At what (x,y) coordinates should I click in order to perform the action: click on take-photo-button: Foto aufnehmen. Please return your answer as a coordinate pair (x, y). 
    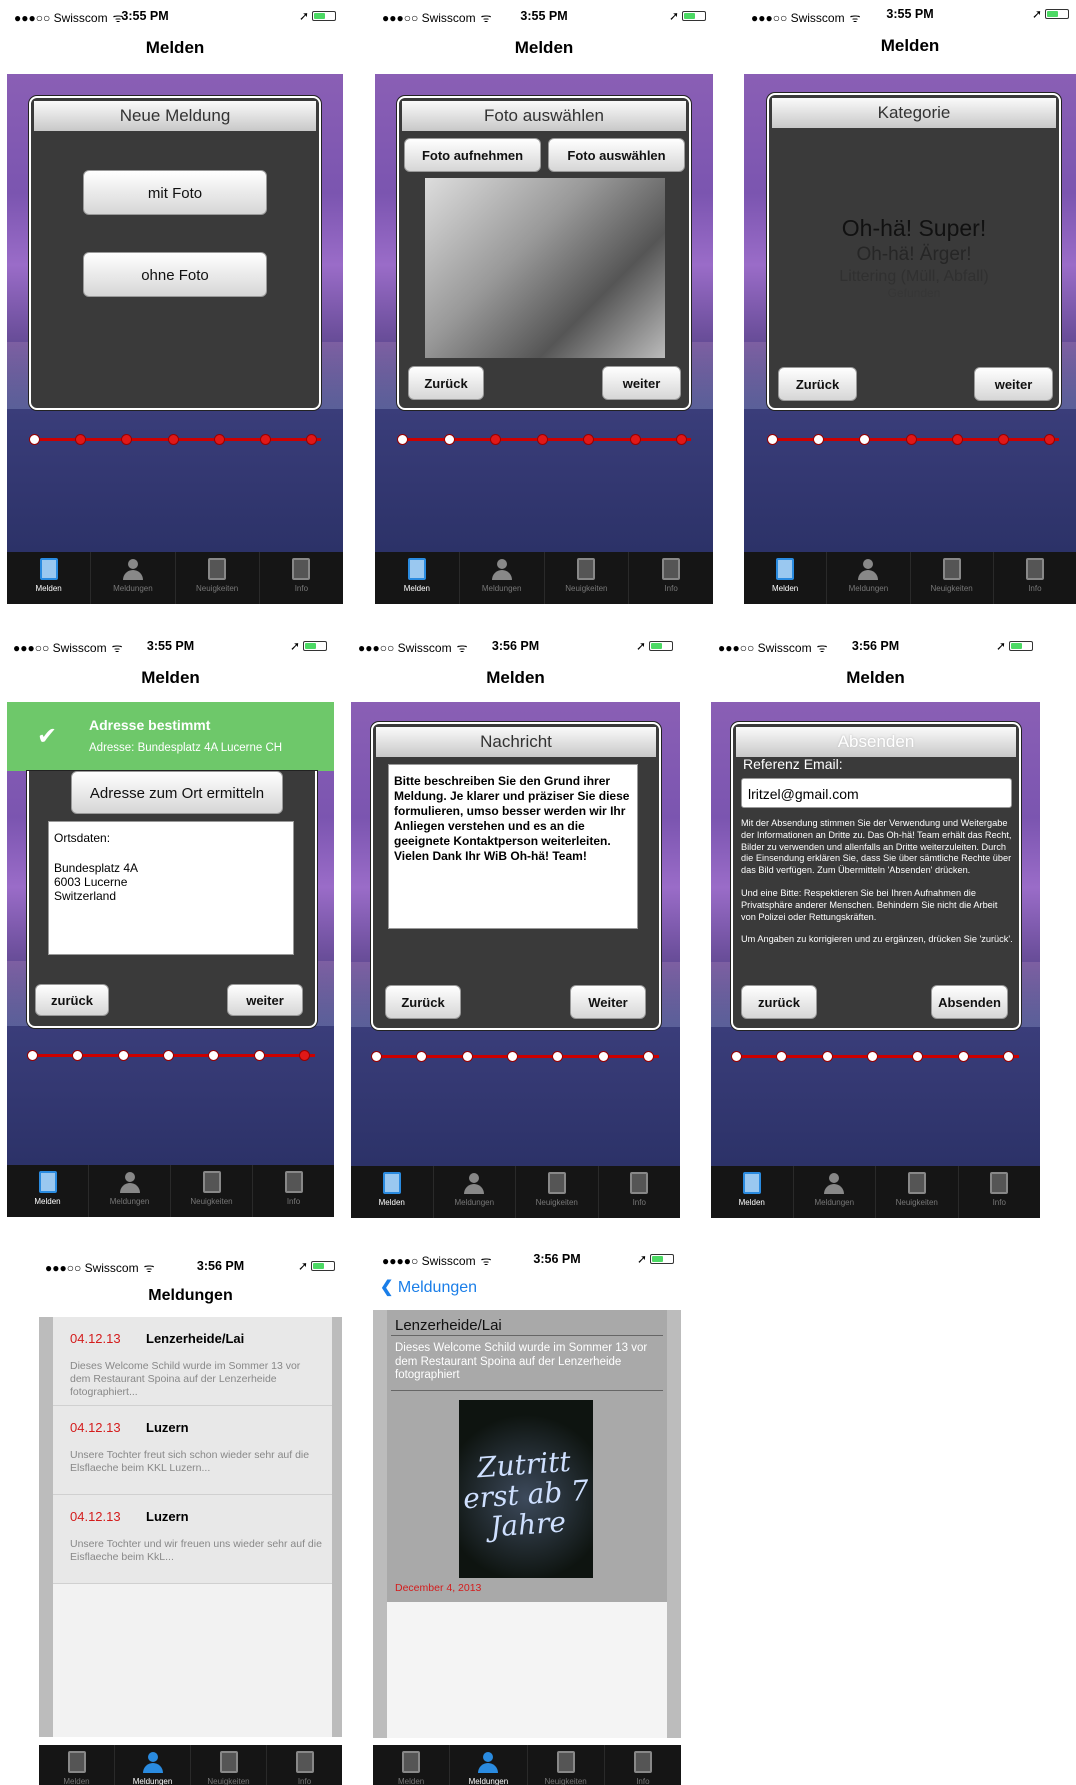
    Looking at the image, I should click on (472, 155).